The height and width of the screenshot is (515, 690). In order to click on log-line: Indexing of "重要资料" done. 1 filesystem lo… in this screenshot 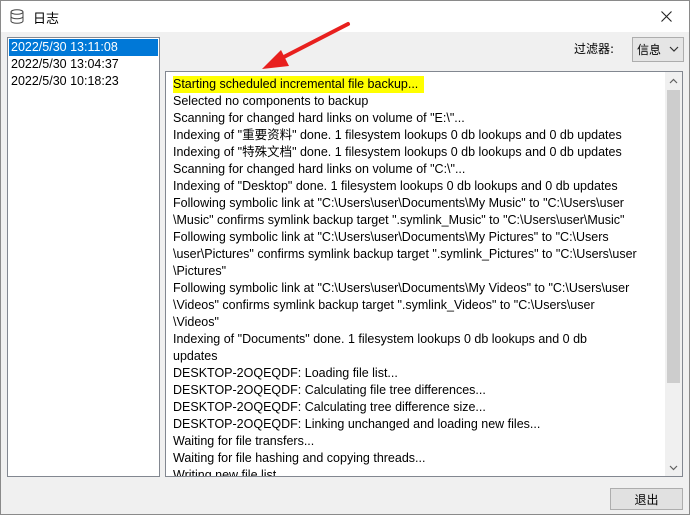, I will do `click(397, 135)`.